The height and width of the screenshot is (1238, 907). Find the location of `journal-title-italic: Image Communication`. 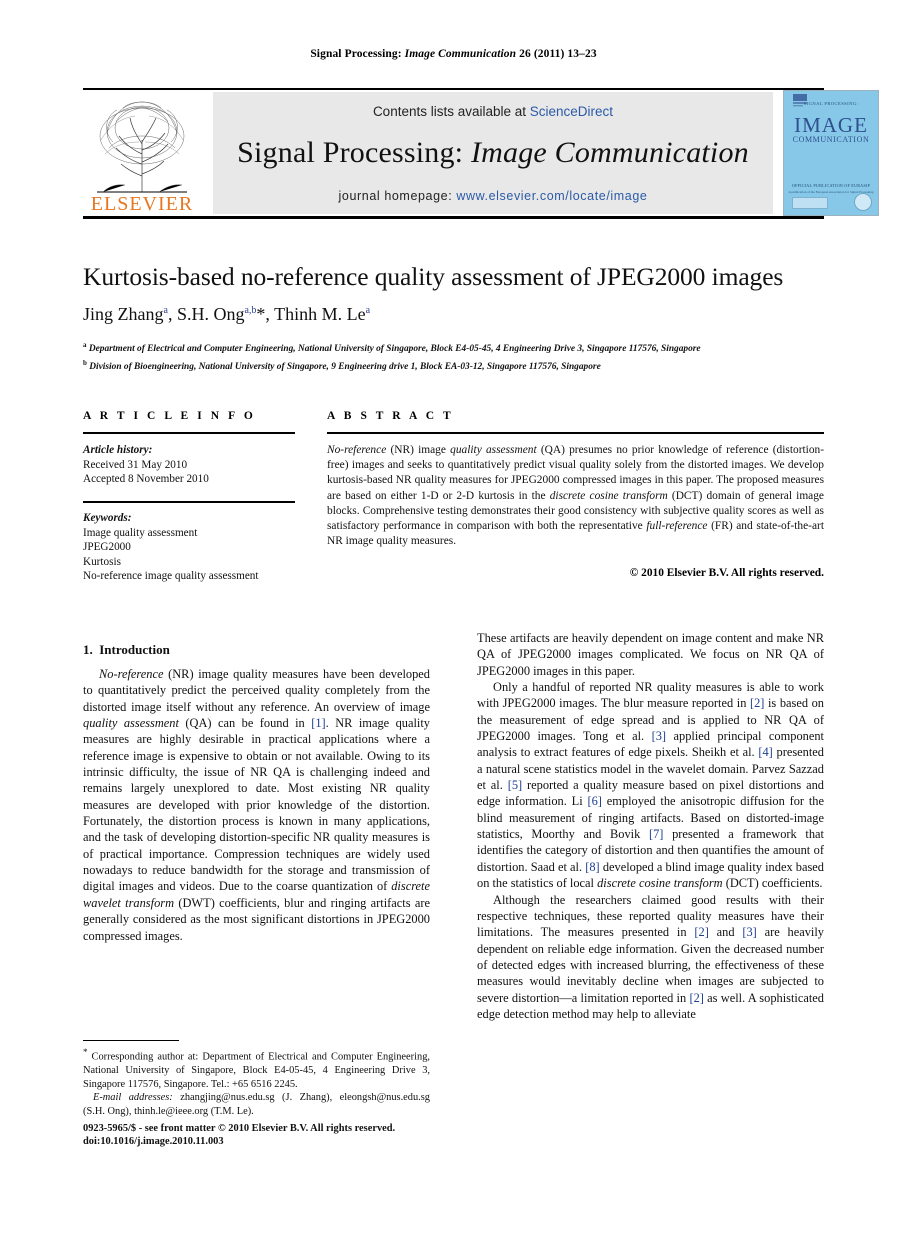

journal-title-italic: Image Communication is located at coordinates (609, 152).